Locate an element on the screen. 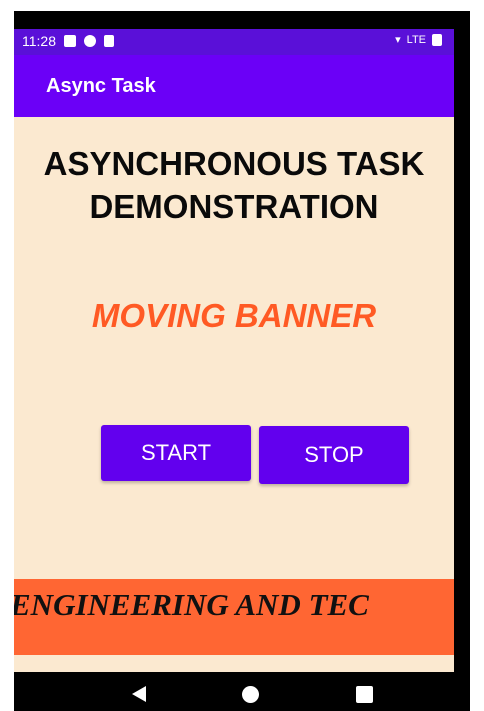 The width and height of the screenshot is (484, 711). sd-card-icon is located at coordinates (109, 41).